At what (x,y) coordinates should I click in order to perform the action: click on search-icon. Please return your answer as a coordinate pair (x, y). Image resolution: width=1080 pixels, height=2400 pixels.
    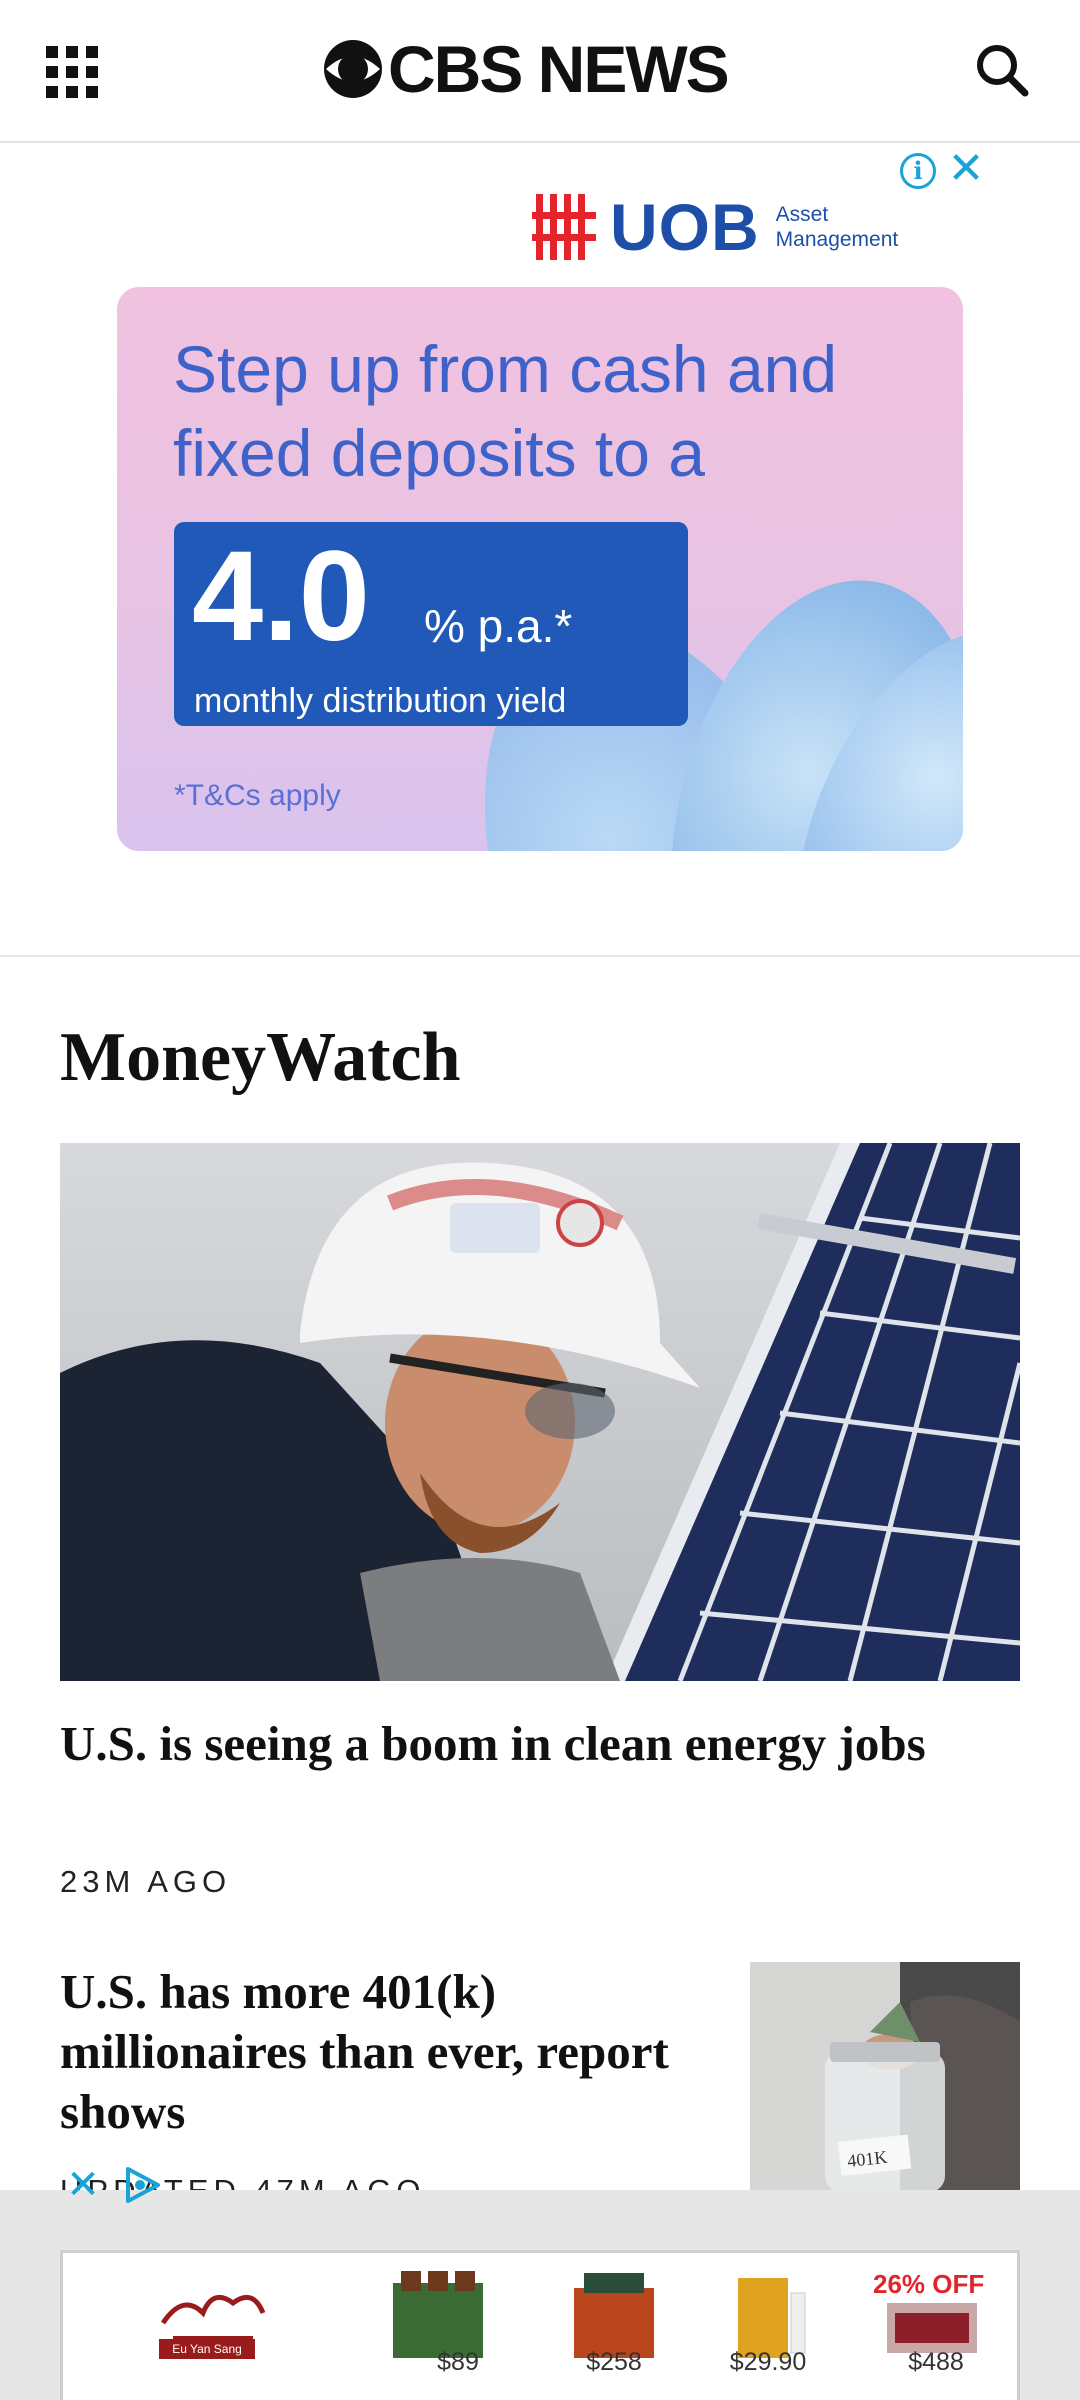
    Looking at the image, I should click on (1002, 70).